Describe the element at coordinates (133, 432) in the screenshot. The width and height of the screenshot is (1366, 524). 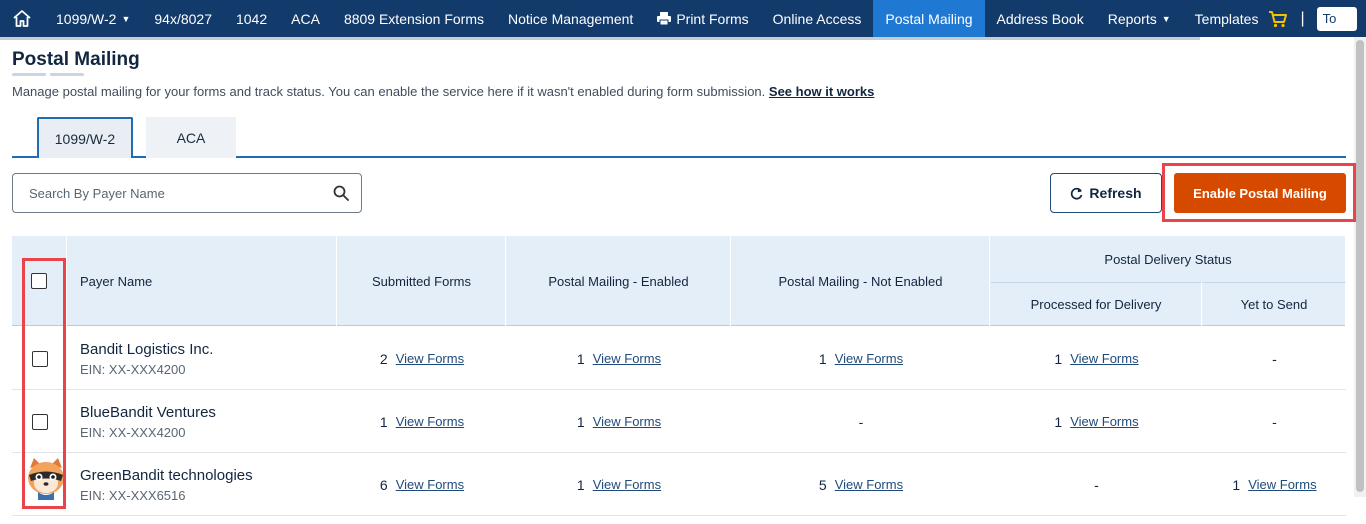
I see `payer-ein: EIN: XX-XXX4200` at that location.